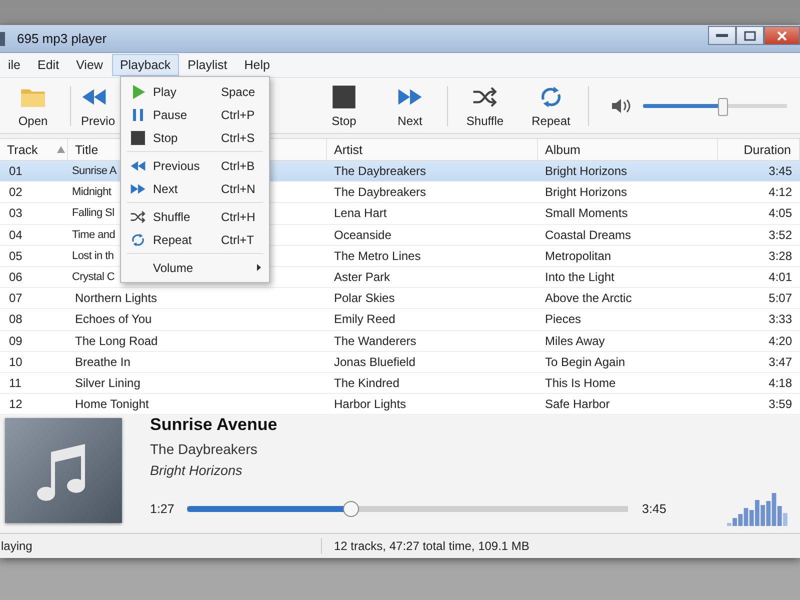 The width and height of the screenshot is (800, 600). I want to click on minimize-button, so click(722, 35).